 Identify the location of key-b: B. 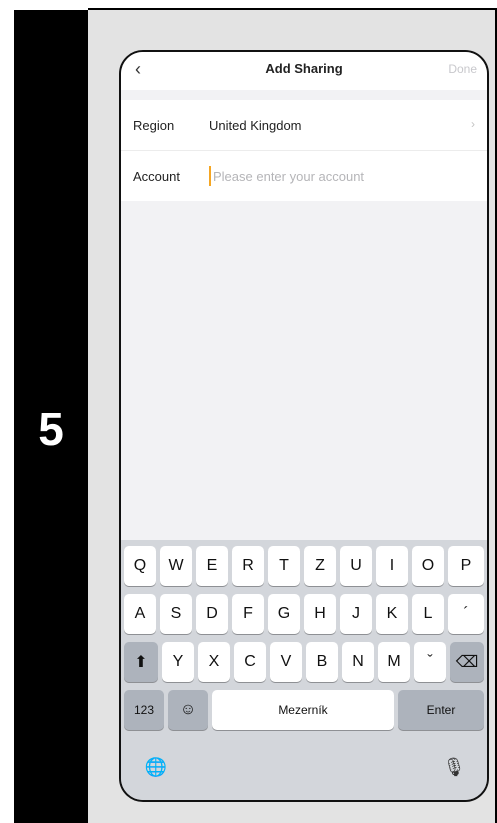
(322, 662).